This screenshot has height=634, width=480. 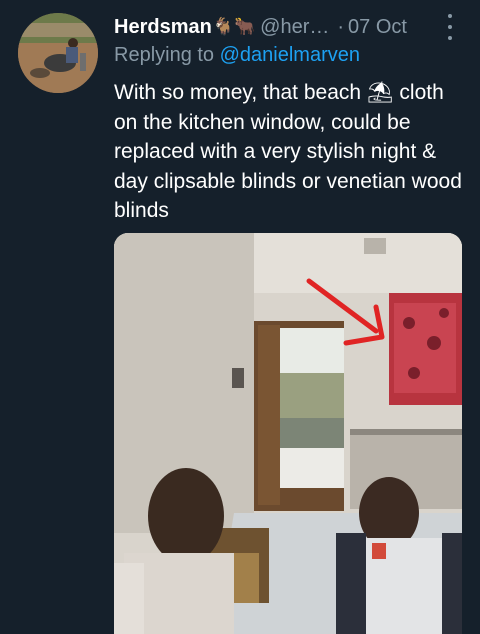 I want to click on name-emojis: 🐐🐂, so click(x=234, y=26).